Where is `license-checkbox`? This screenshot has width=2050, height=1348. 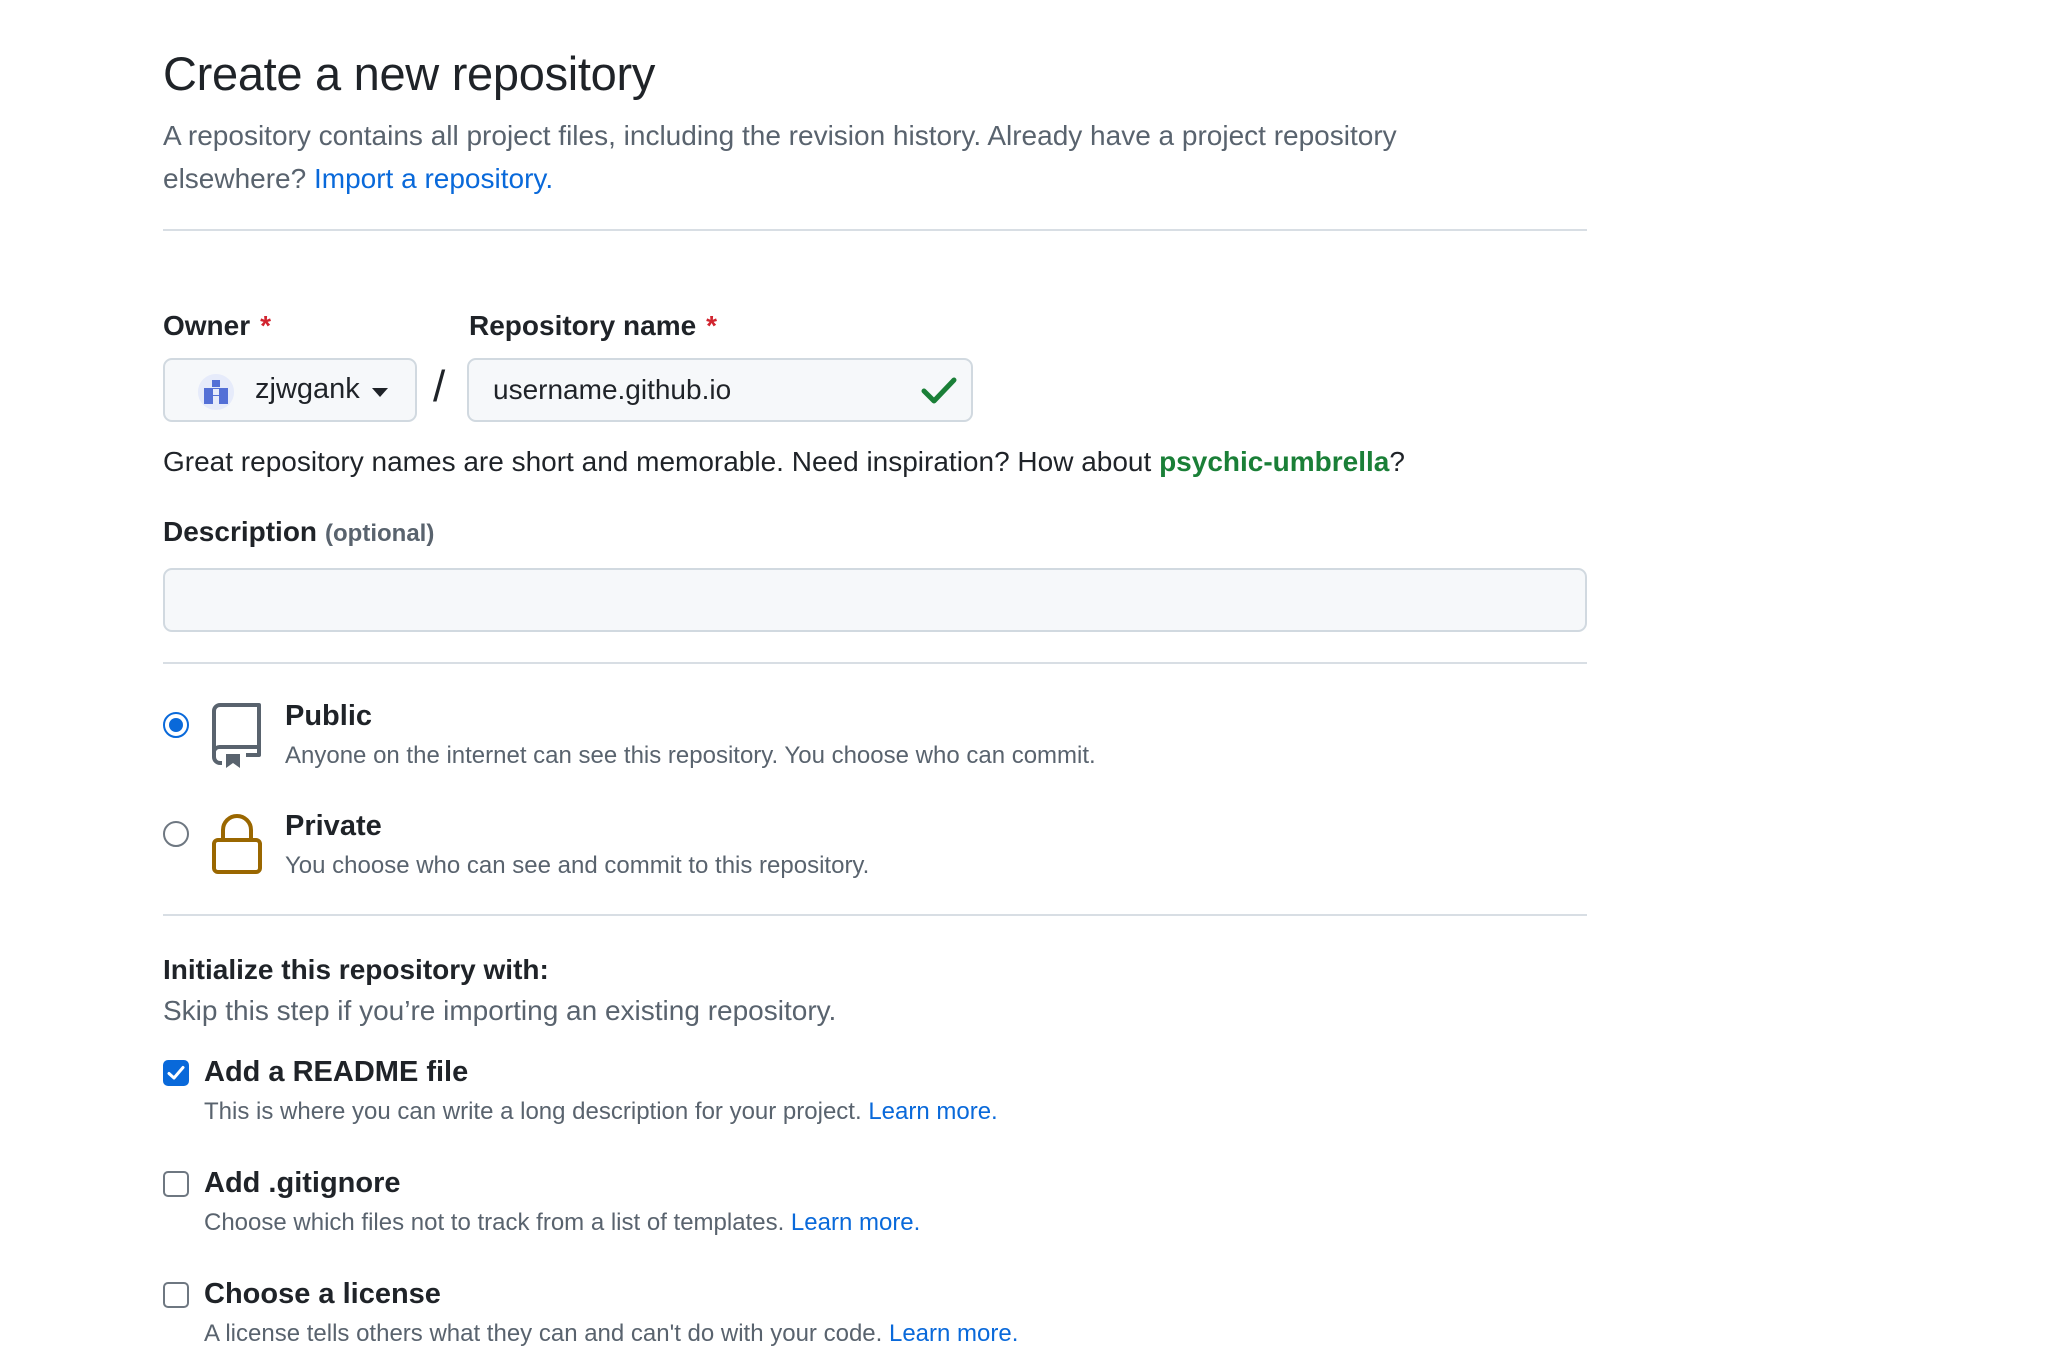 license-checkbox is located at coordinates (176, 1295).